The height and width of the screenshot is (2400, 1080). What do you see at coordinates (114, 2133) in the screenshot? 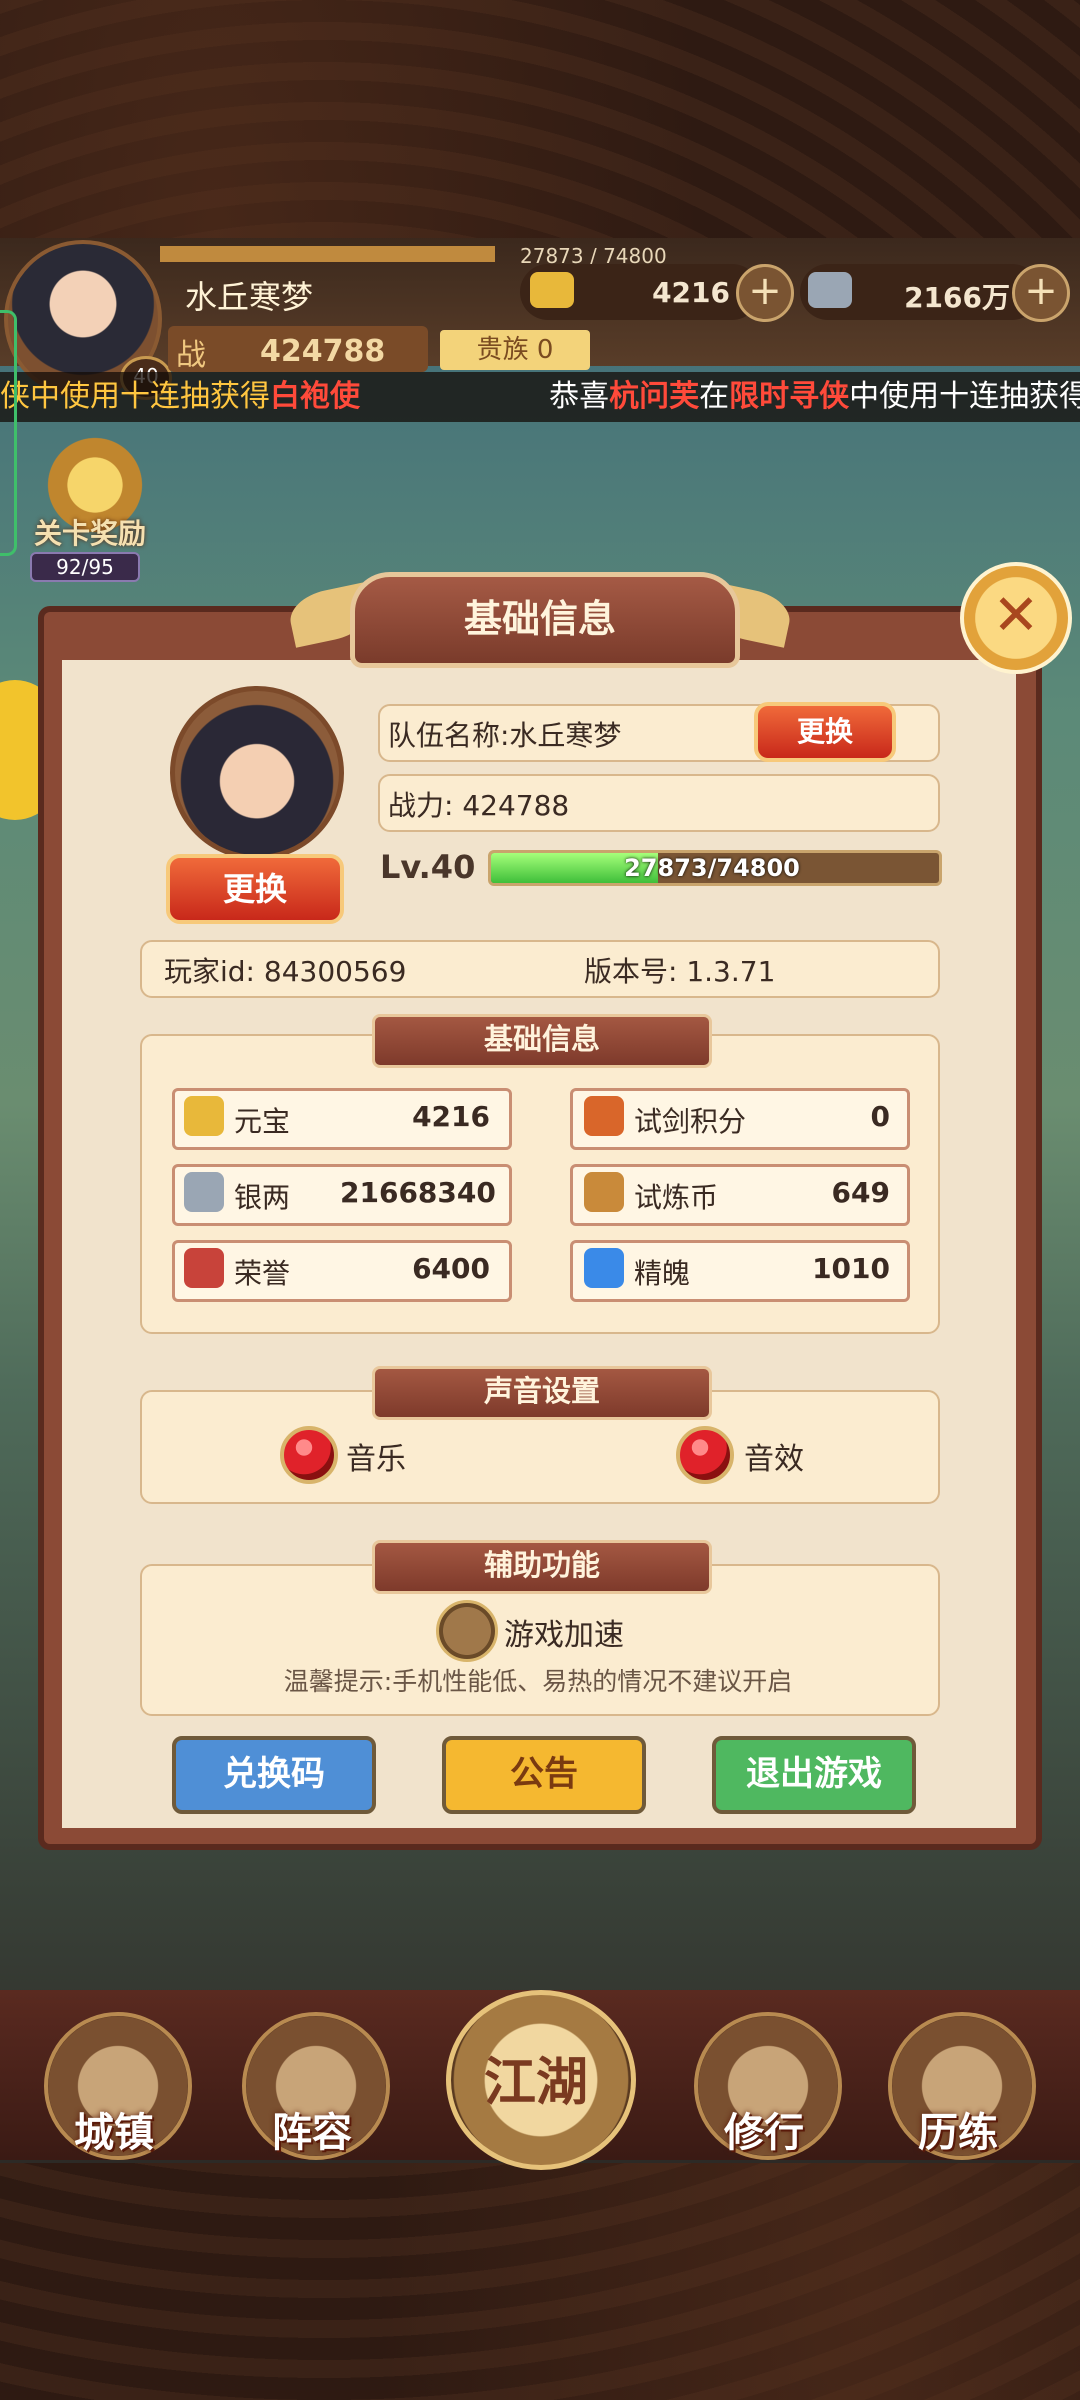
I see `nav-town-label: 城镇` at bounding box center [114, 2133].